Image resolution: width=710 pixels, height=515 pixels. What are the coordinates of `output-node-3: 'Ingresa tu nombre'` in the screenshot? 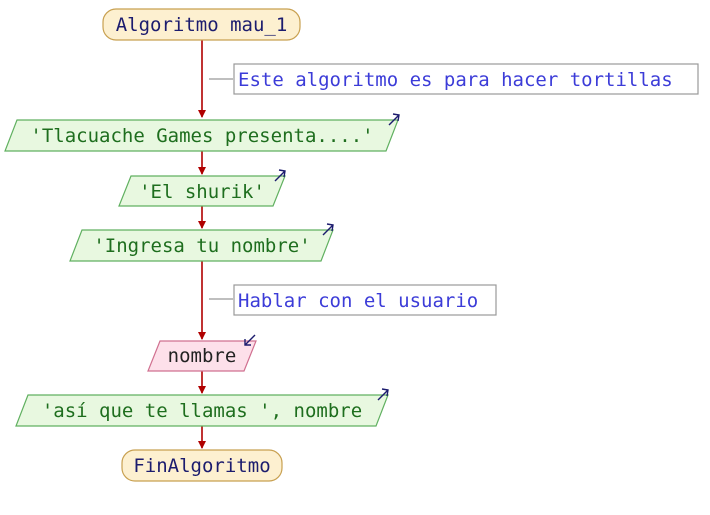 It's located at (201, 242).